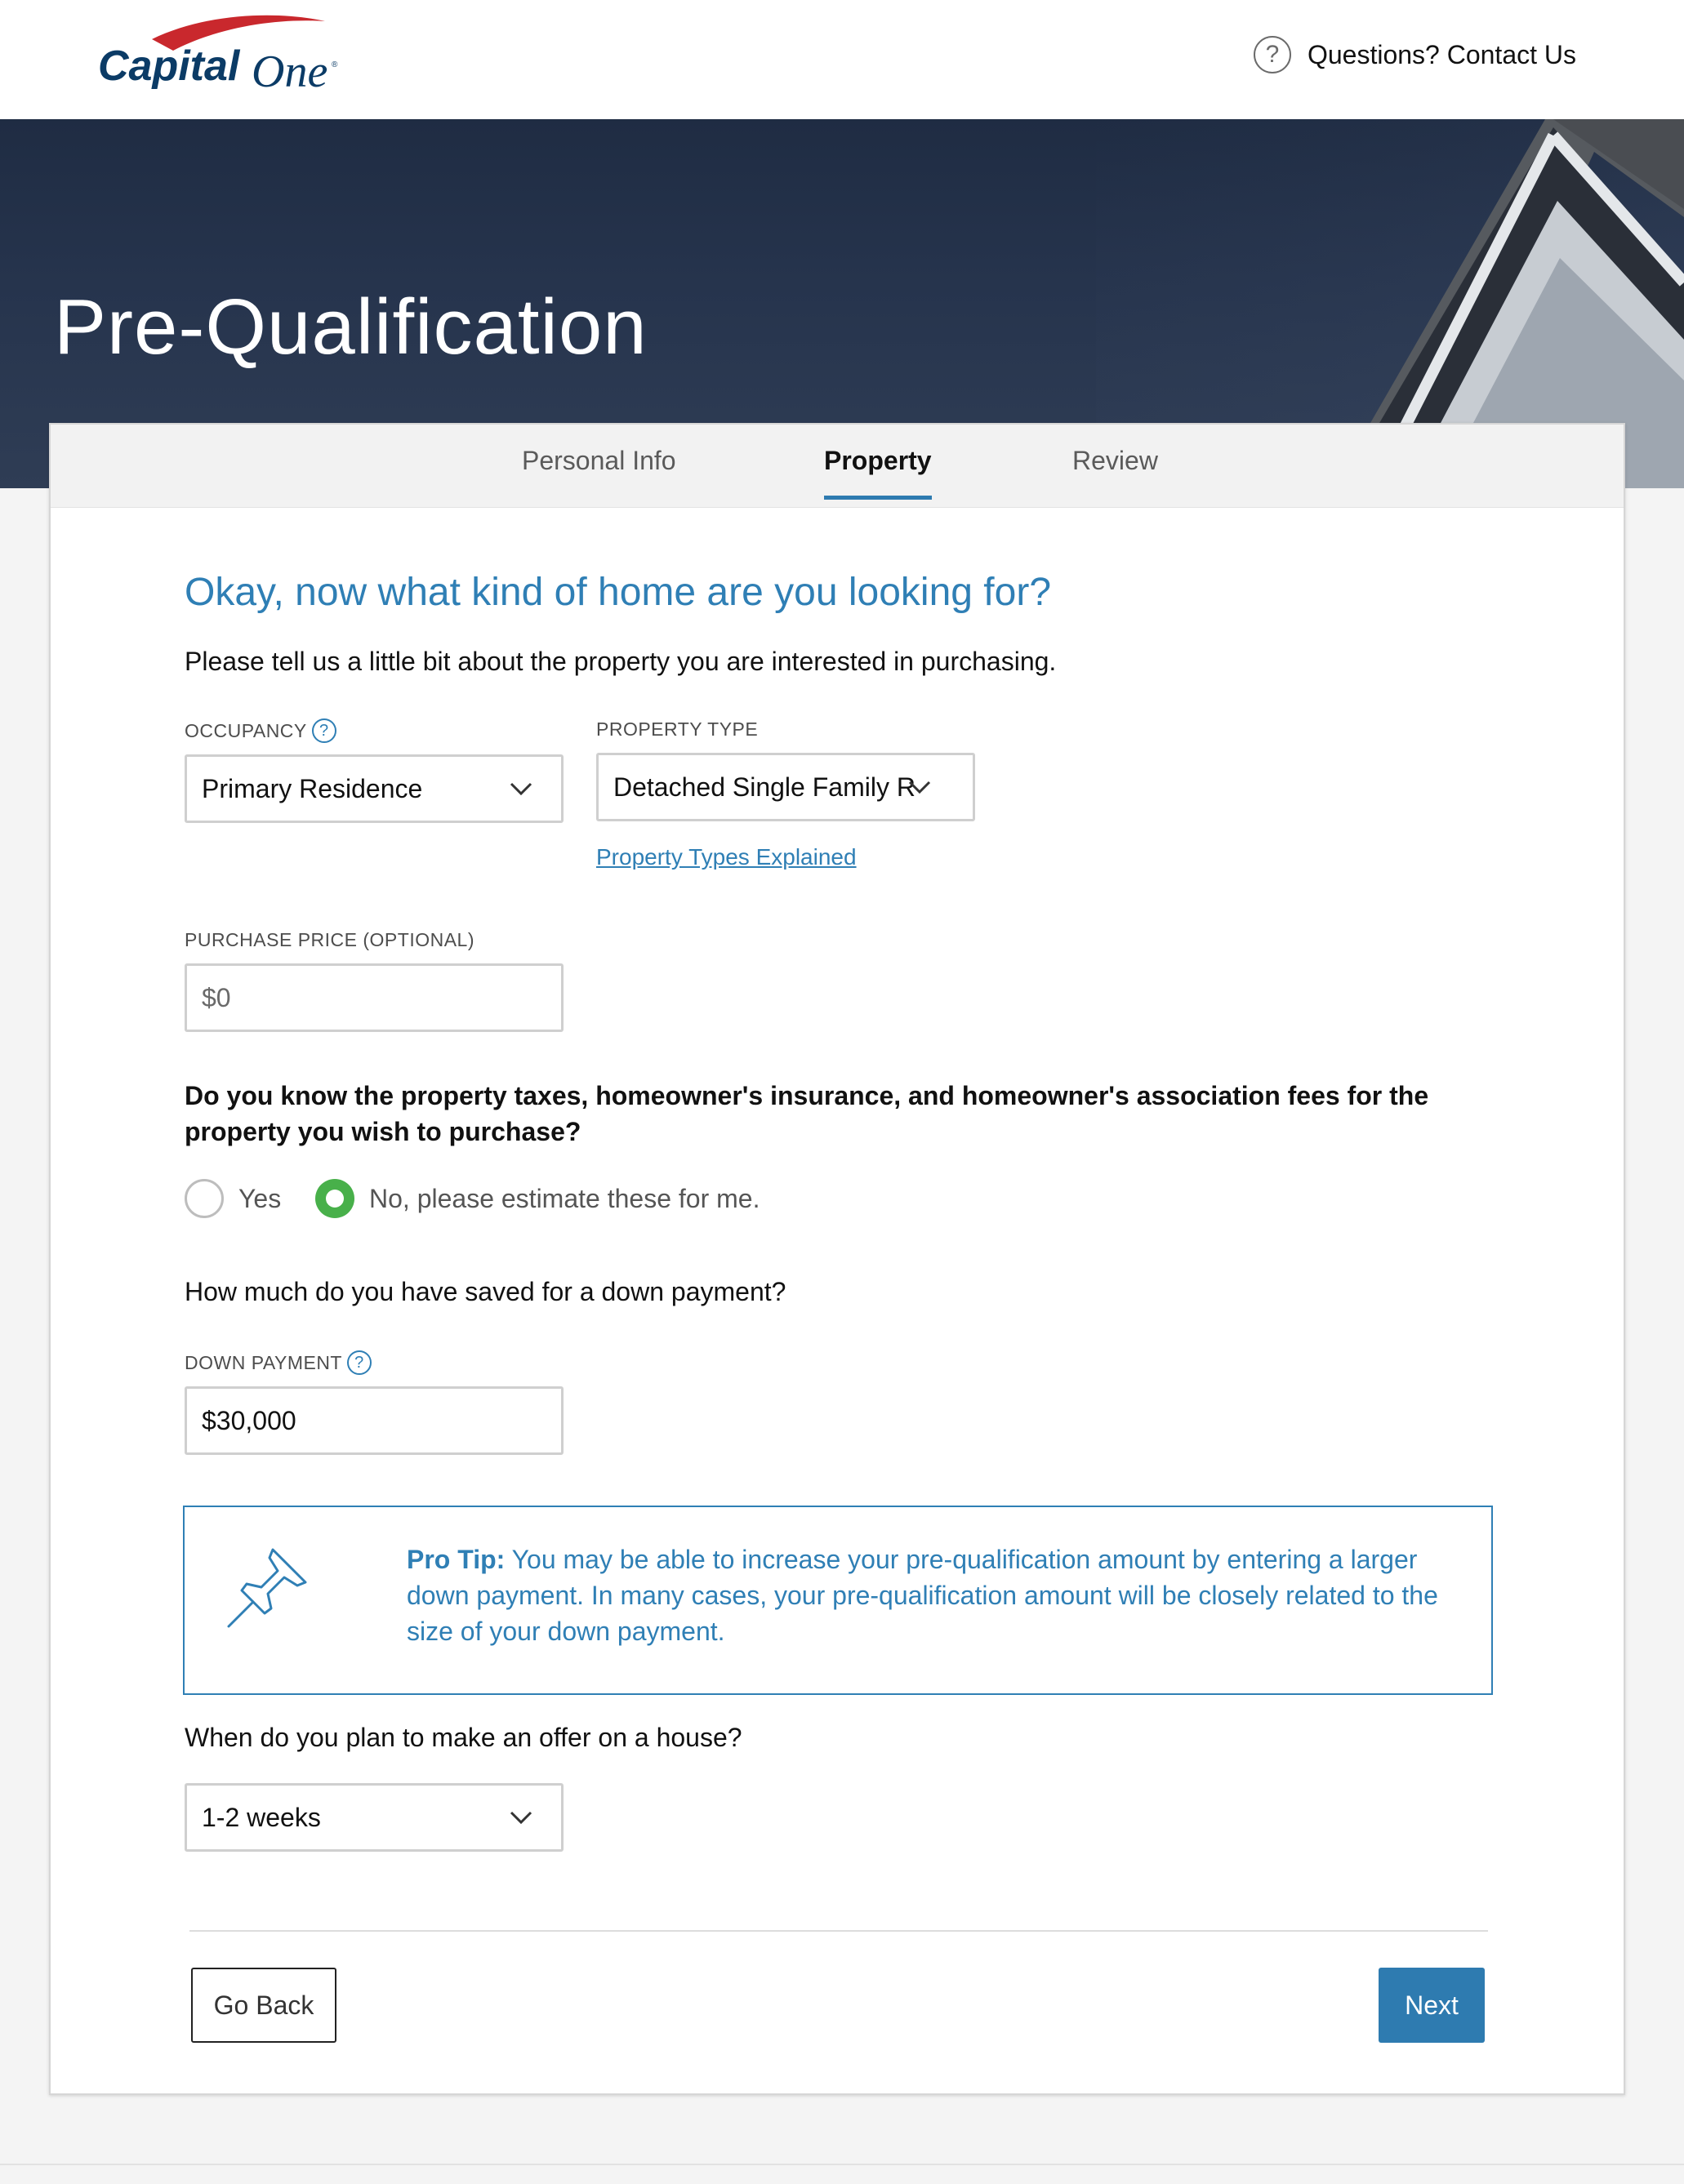 Image resolution: width=1684 pixels, height=2184 pixels. Describe the element at coordinates (1272, 55) in the screenshot. I see `question-circle-icon: ?` at that location.